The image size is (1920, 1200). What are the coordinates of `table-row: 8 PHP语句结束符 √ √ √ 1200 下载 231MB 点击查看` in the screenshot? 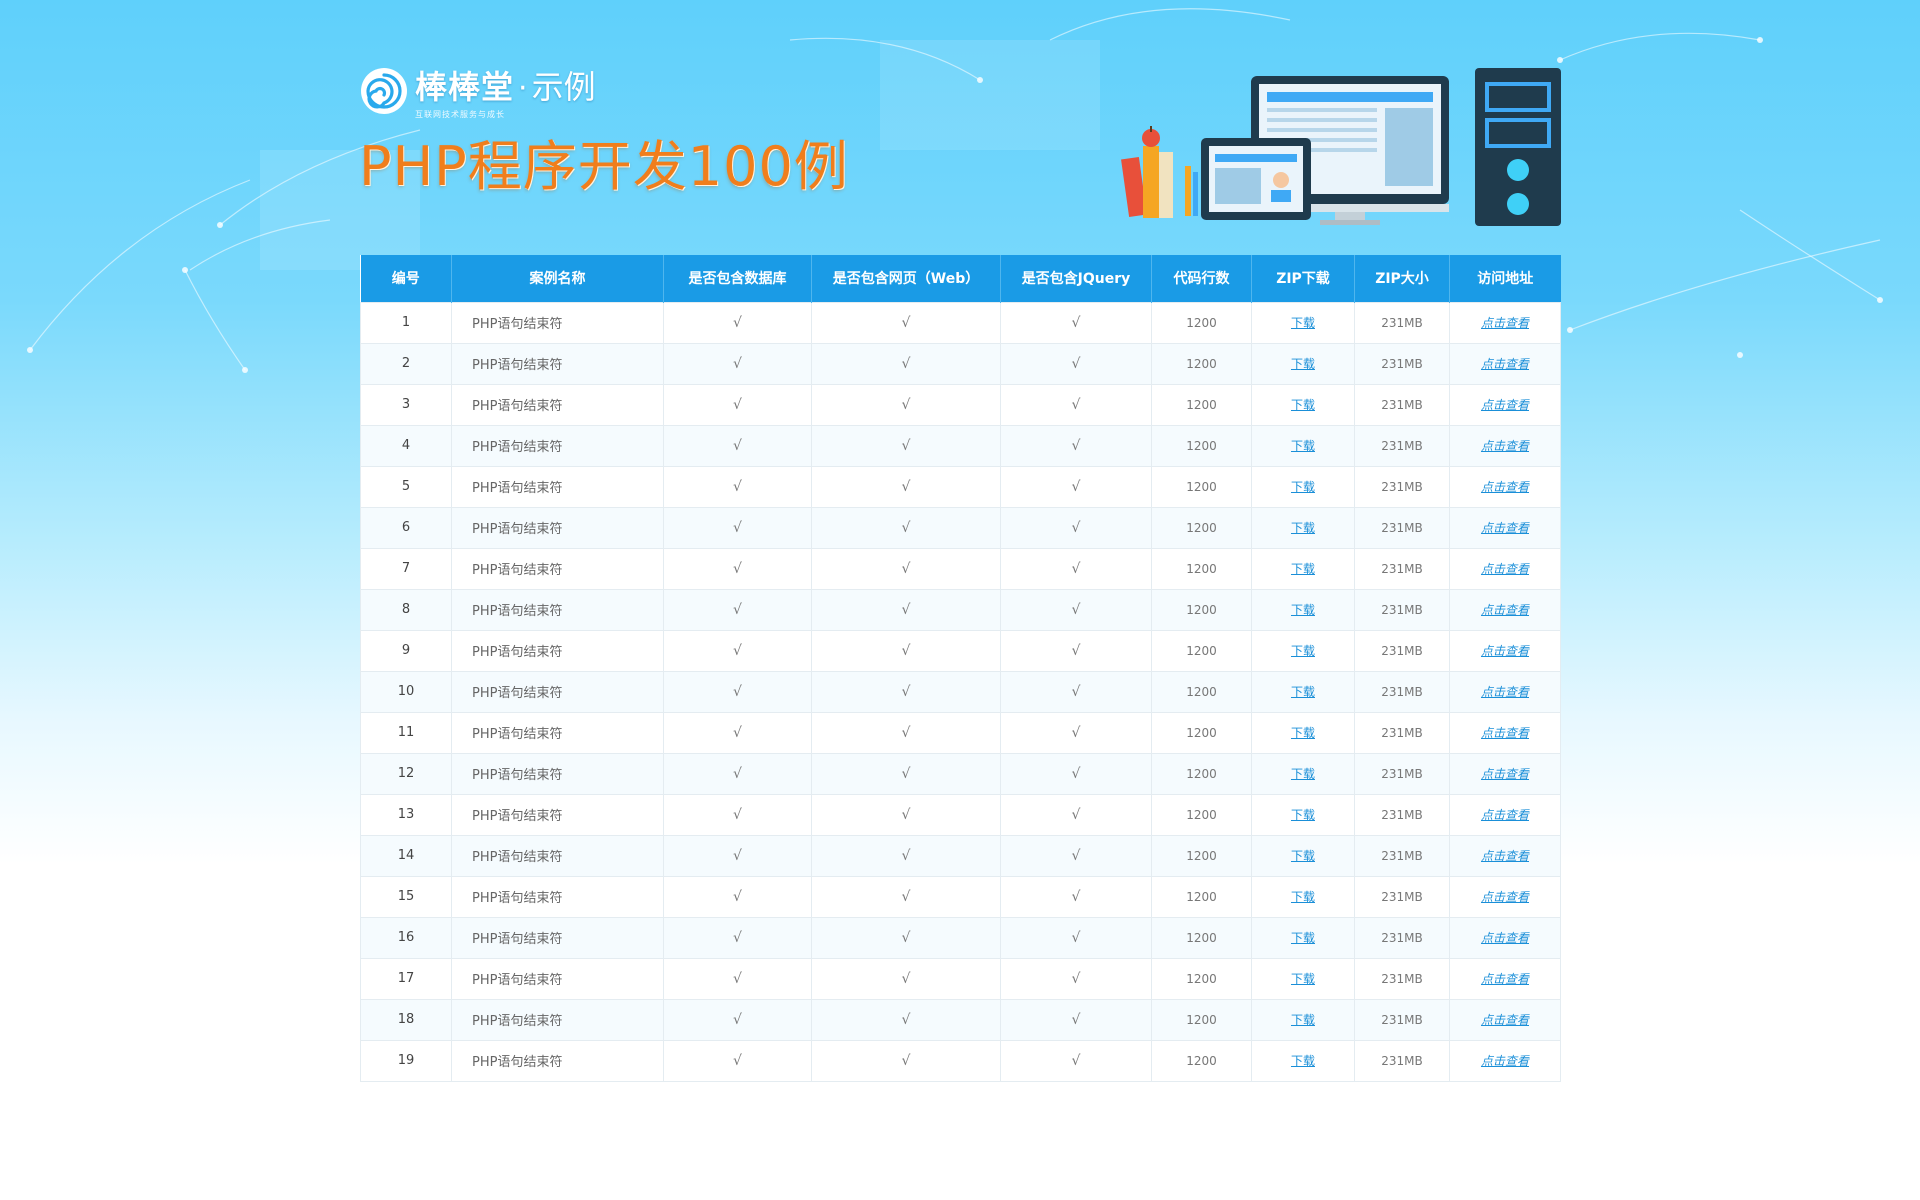 It's located at (960, 609).